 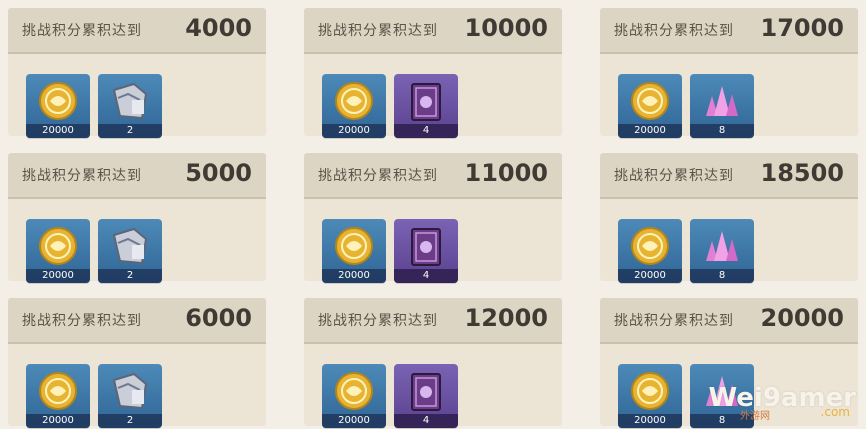 I want to click on card-header: 挑战积分累积达到 17000, so click(x=729, y=31).